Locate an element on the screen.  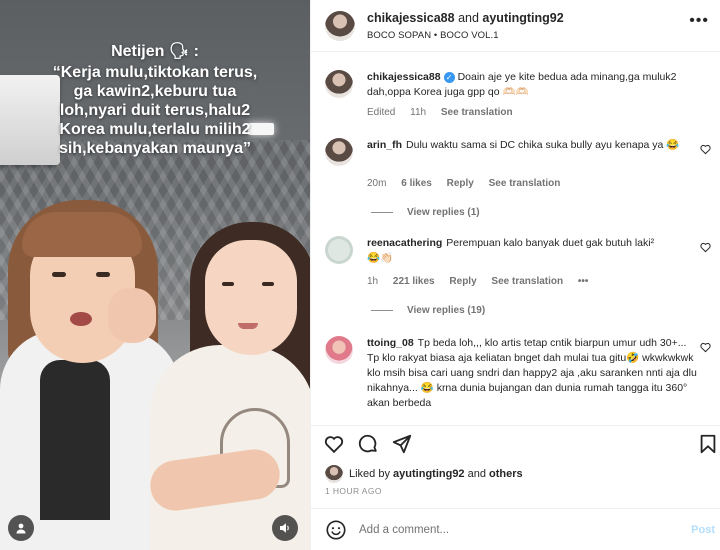
comment-emoji: 😂👏🏻 is located at coordinates (380, 258).